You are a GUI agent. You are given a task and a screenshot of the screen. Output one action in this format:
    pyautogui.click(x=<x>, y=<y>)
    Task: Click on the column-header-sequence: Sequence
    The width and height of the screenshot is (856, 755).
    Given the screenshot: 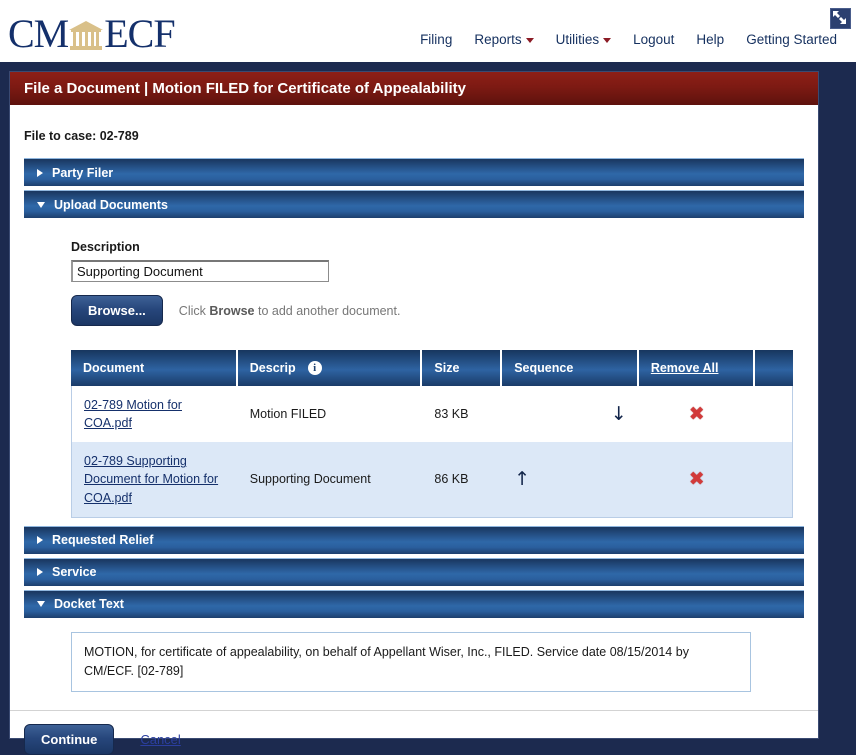 What is the action you would take?
    pyautogui.click(x=570, y=368)
    